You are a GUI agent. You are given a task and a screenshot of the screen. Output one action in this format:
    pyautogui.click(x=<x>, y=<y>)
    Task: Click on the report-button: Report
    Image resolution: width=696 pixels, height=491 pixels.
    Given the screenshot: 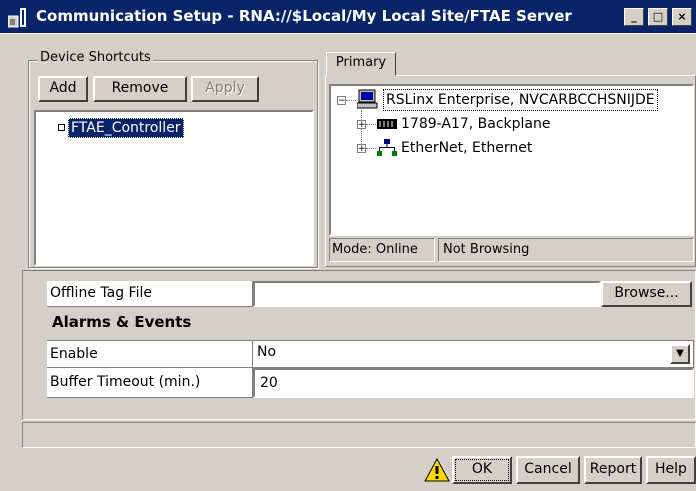 What is the action you would take?
    pyautogui.click(x=613, y=470)
    